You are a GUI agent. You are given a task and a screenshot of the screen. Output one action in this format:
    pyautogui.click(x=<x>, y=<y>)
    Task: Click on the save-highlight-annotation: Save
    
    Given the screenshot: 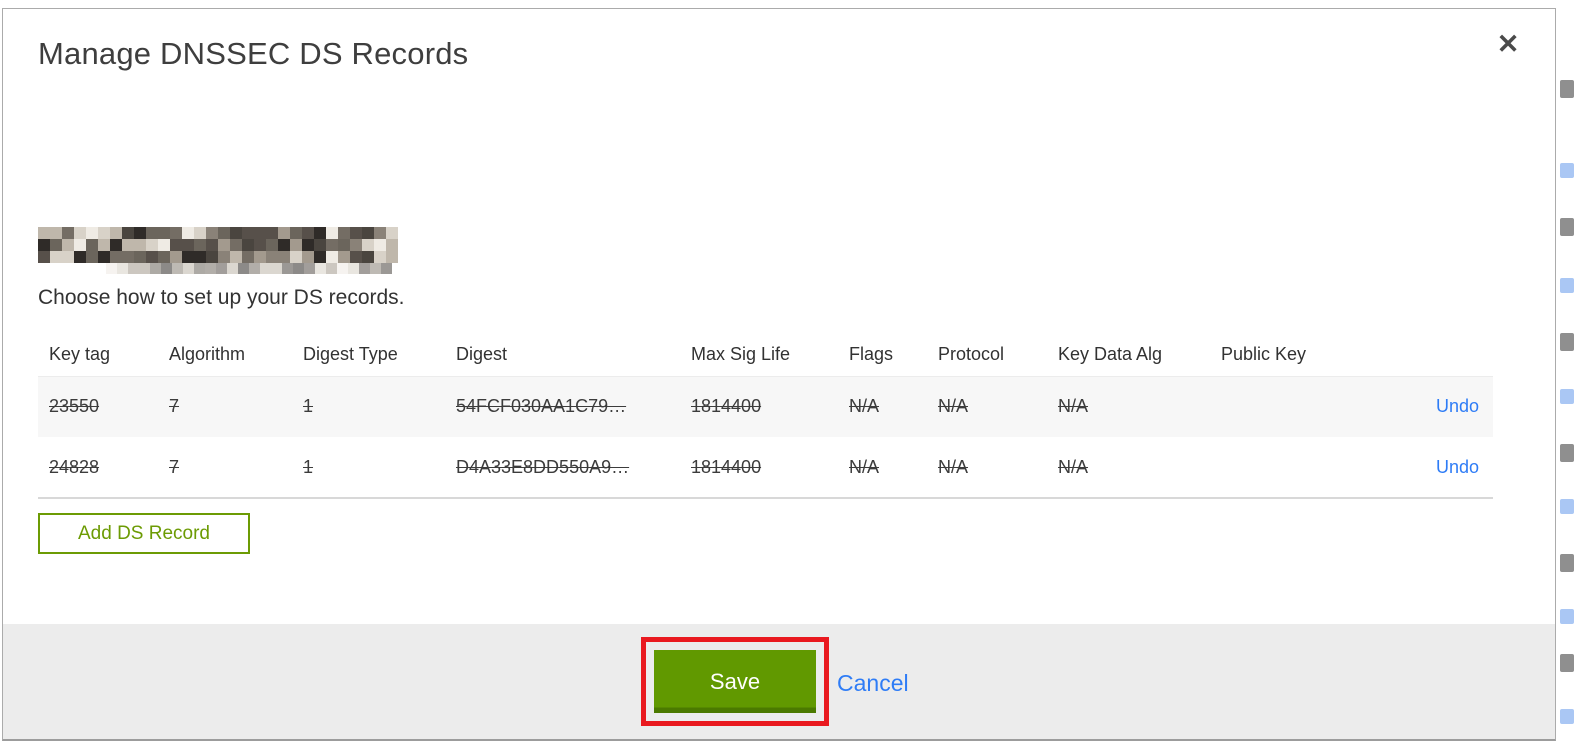 What is the action you would take?
    pyautogui.click(x=735, y=681)
    